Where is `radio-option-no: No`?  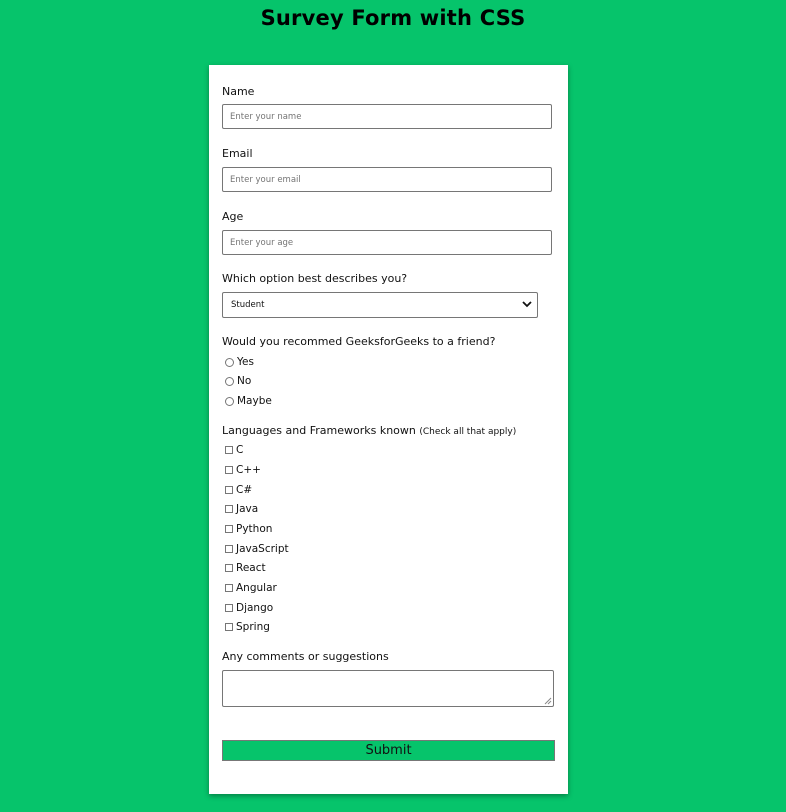 radio-option-no: No is located at coordinates (238, 381).